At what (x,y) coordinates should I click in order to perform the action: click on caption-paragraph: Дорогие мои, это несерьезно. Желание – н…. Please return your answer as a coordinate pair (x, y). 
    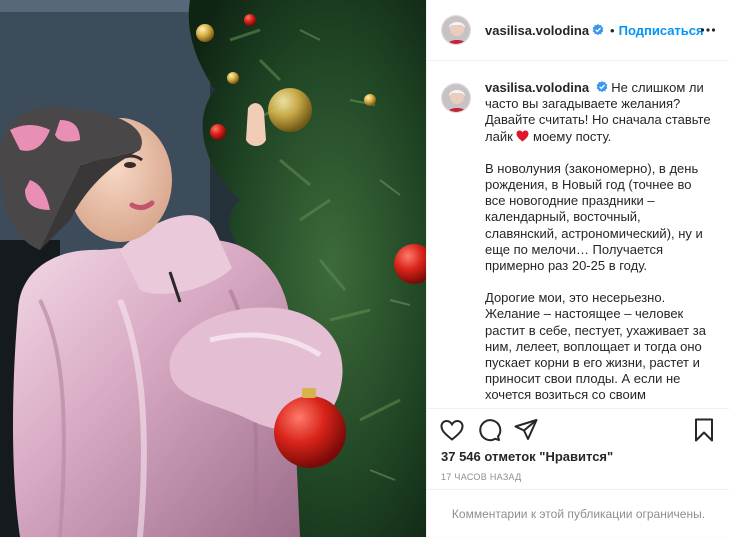
    Looking at the image, I should click on (595, 346).